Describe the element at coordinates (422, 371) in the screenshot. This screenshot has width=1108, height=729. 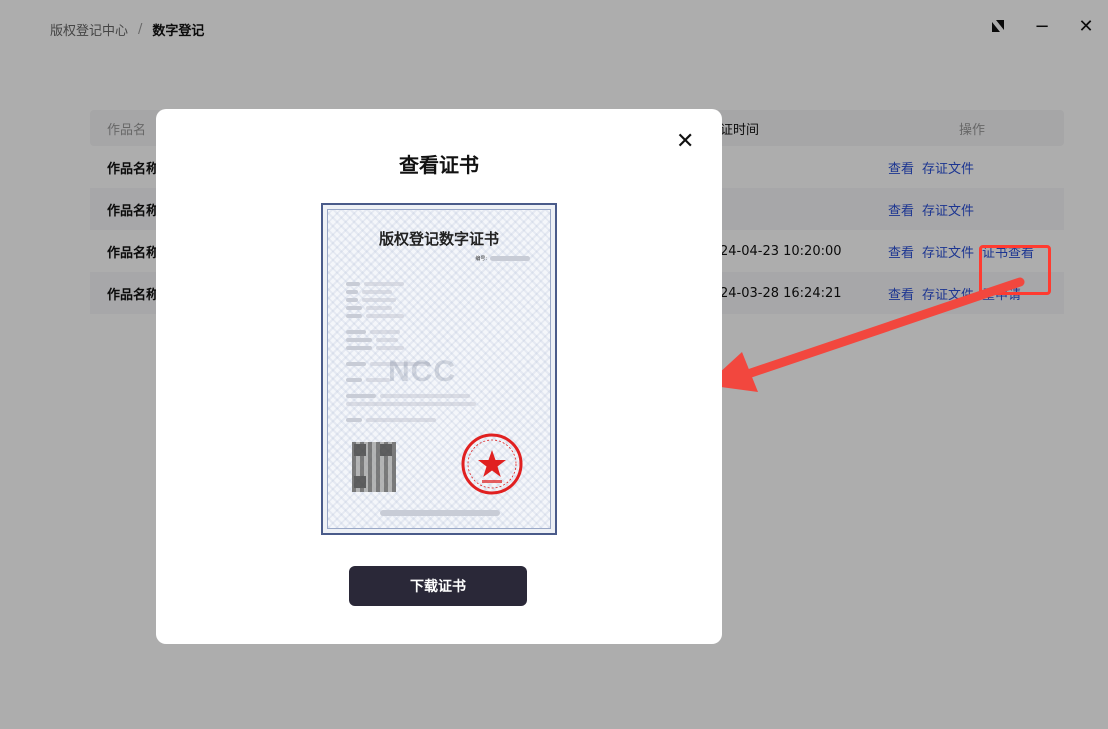
I see `certificate-watermark: NCC` at that location.